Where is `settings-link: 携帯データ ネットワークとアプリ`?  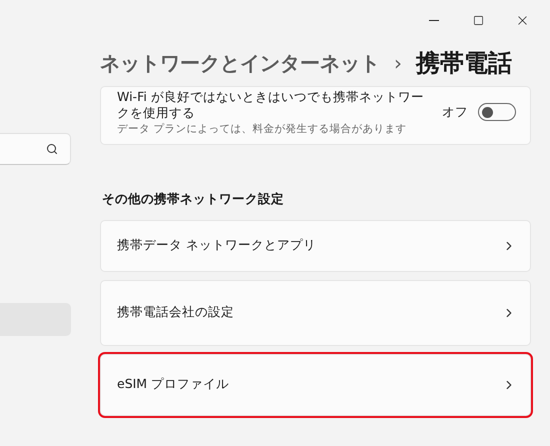 settings-link: 携帯データ ネットワークとアプリ is located at coordinates (315, 246).